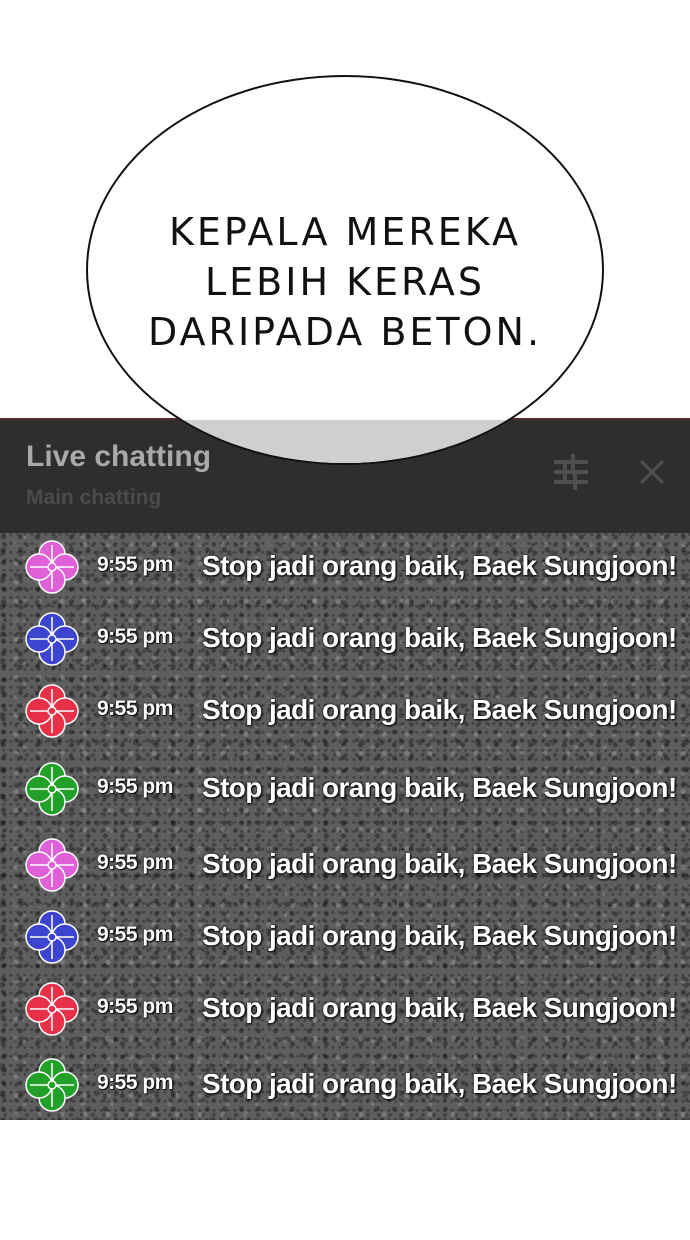 The height and width of the screenshot is (1240, 690). What do you see at coordinates (345, 441) in the screenshot?
I see `bubble-shade` at bounding box center [345, 441].